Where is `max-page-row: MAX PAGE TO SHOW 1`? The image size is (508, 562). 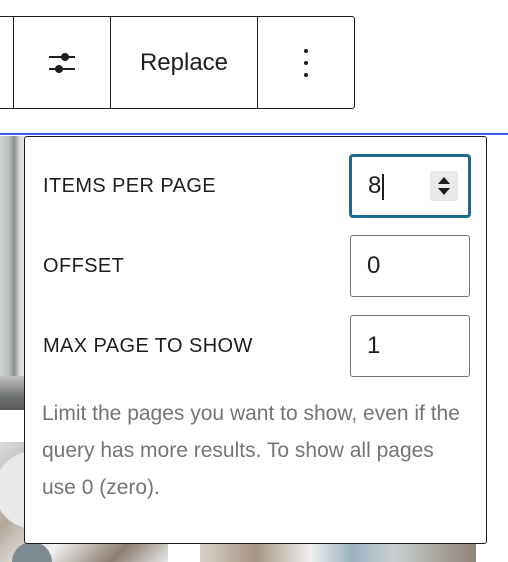
max-page-row: MAX PAGE TO SHOW 1 is located at coordinates (256, 346).